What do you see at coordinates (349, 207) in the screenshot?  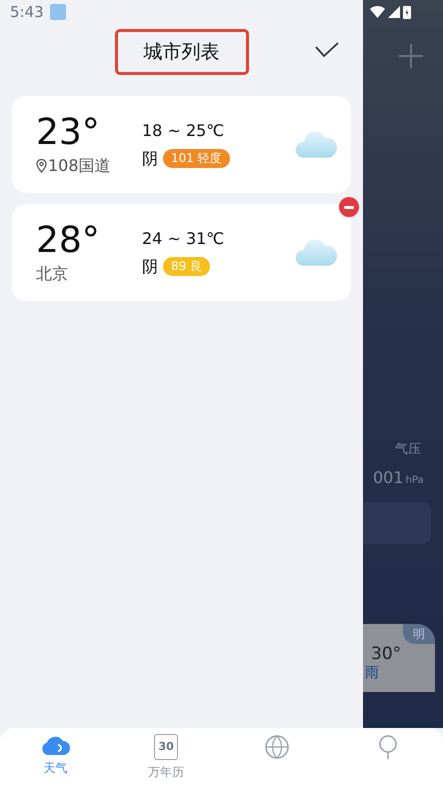 I see `remove-icon` at bounding box center [349, 207].